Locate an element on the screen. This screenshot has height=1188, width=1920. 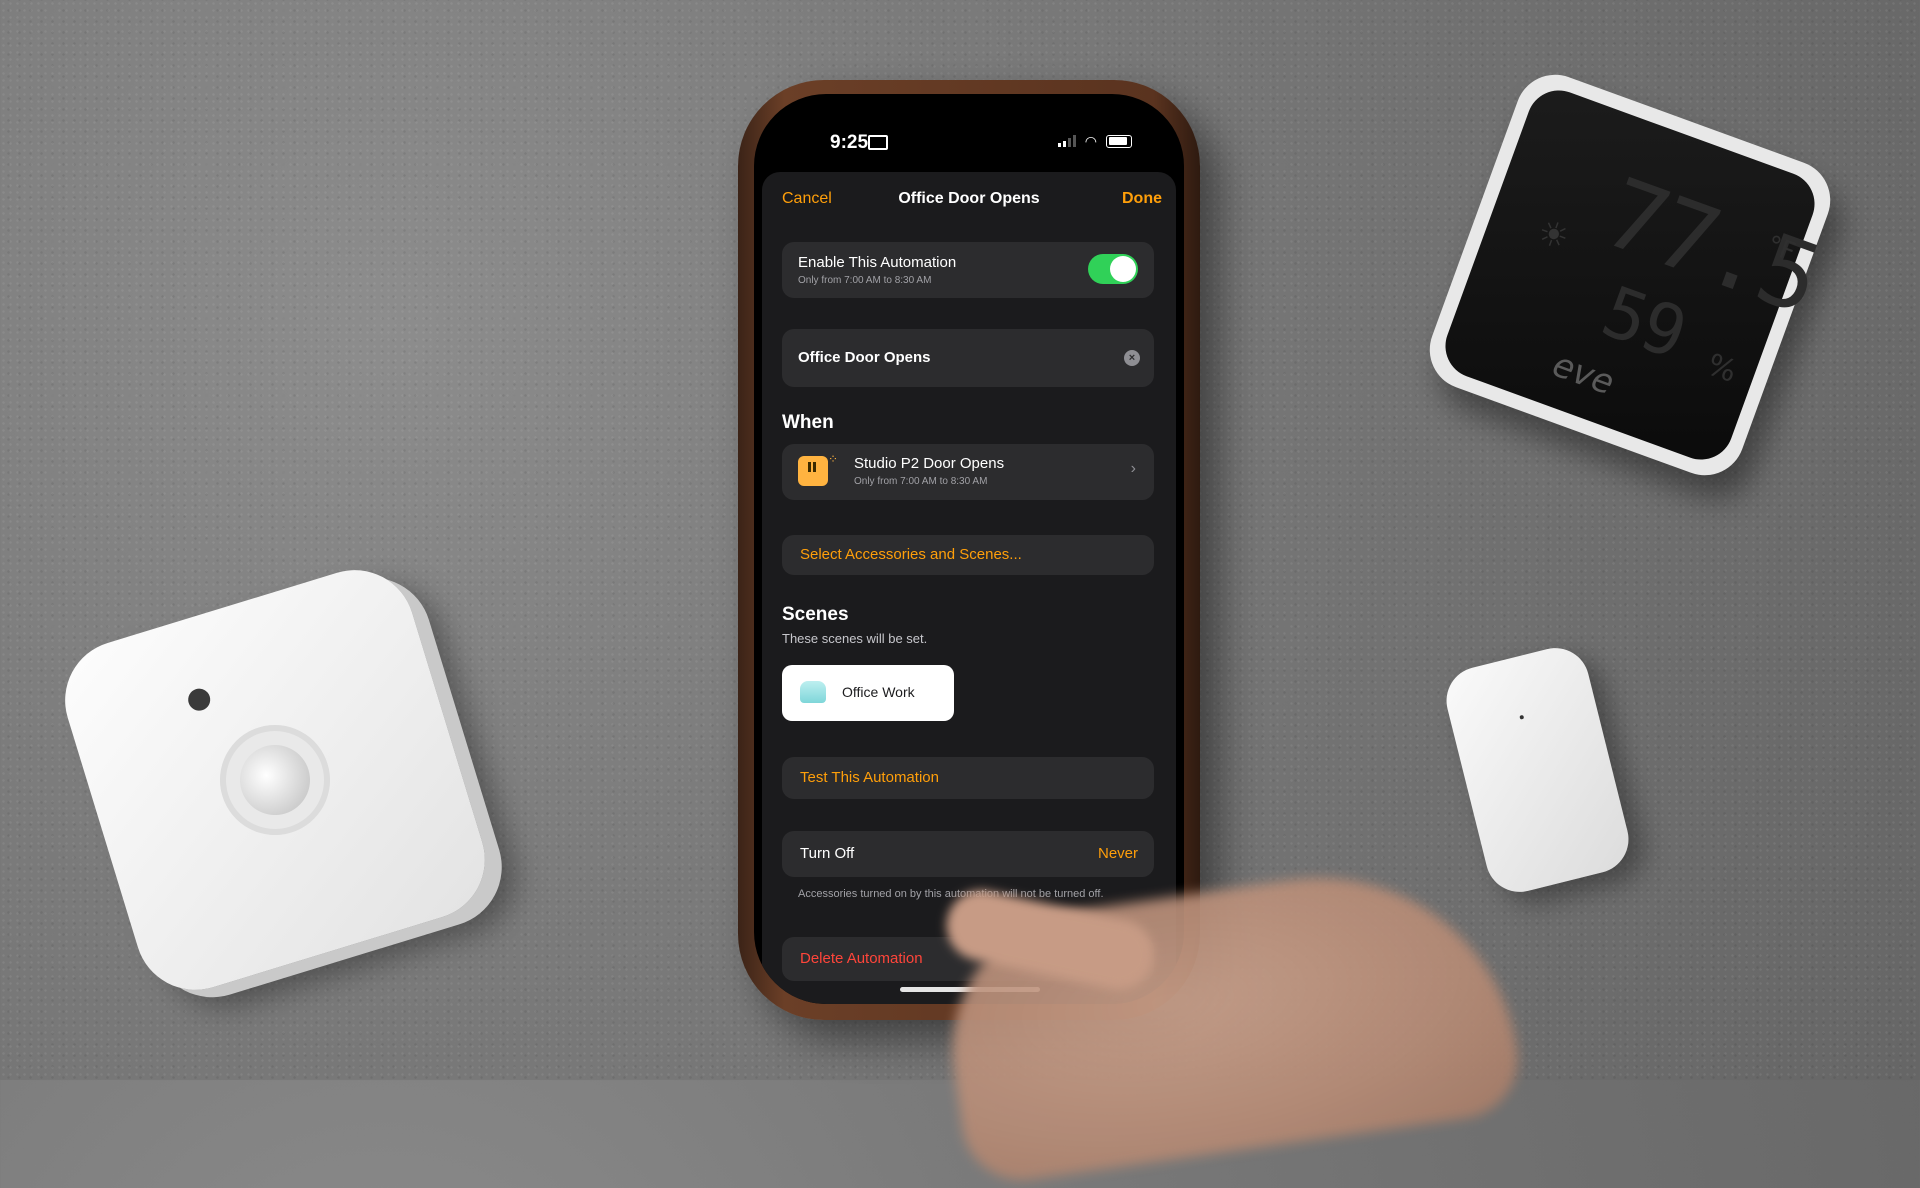
turn-off-value: Never is located at coordinates (1118, 853).